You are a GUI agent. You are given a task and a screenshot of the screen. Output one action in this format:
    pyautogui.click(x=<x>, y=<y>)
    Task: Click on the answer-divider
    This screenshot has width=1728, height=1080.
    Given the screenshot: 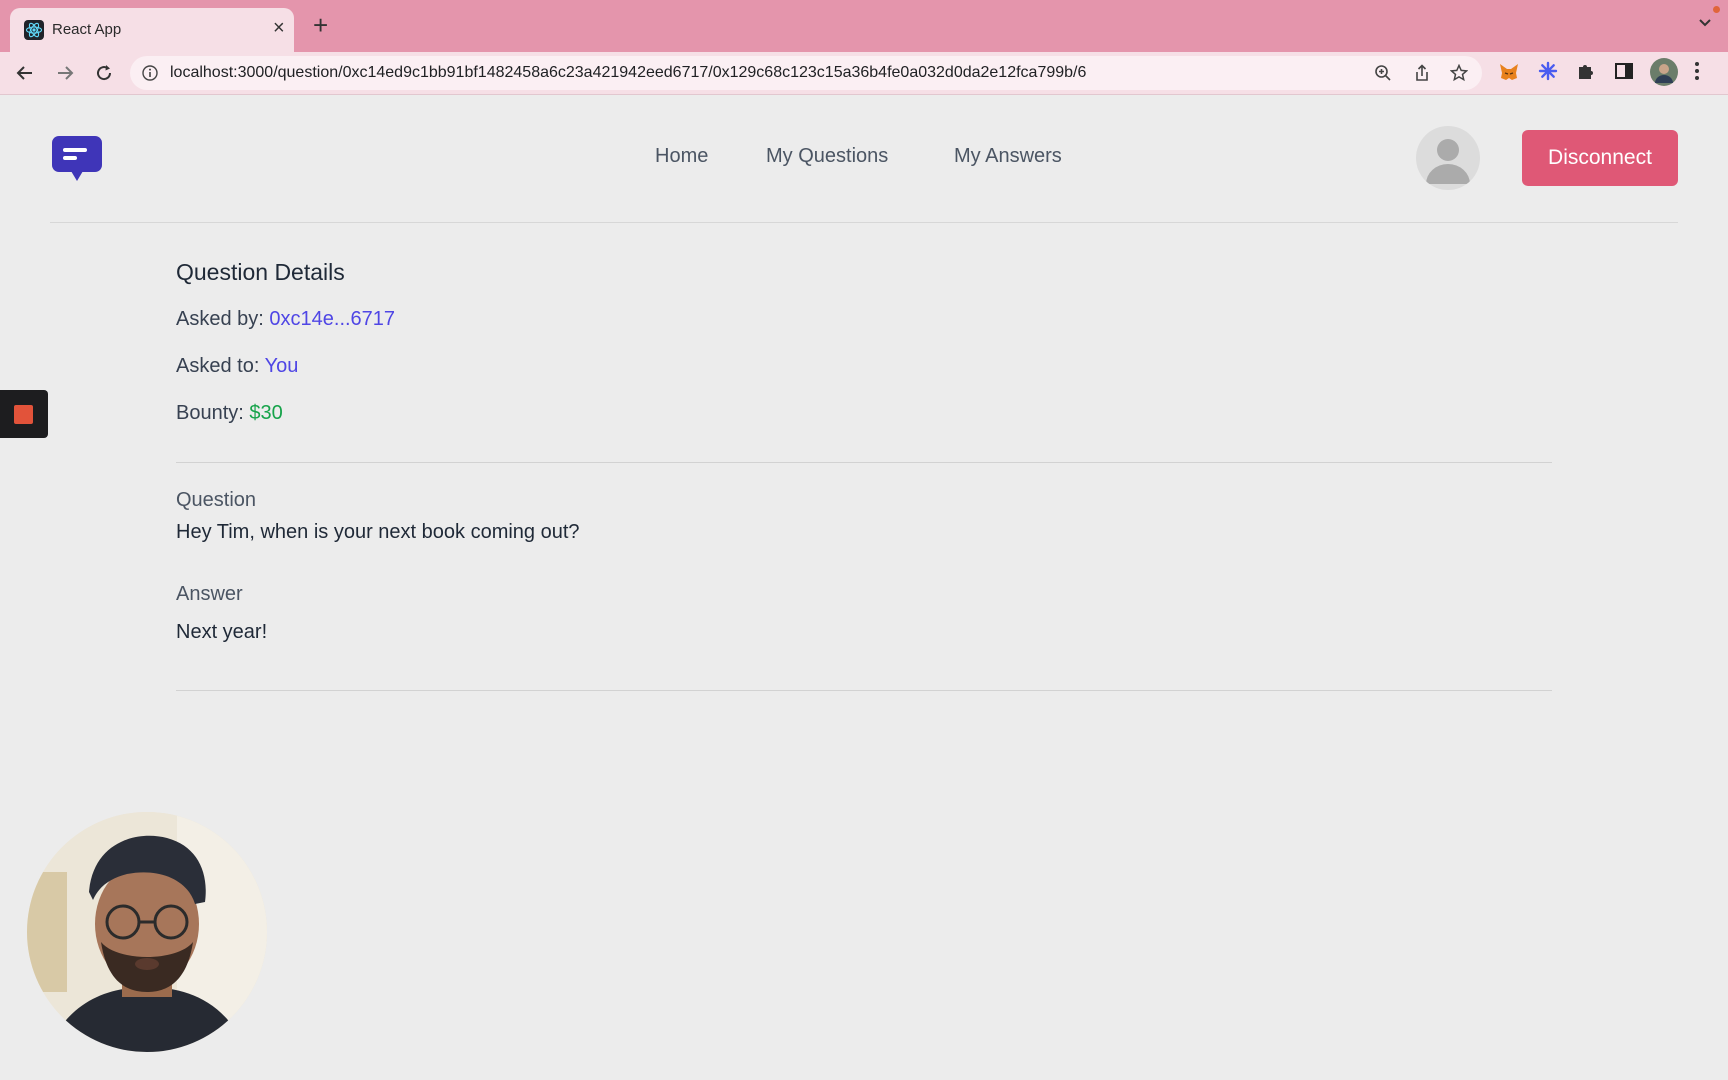 What is the action you would take?
    pyautogui.click(x=864, y=690)
    